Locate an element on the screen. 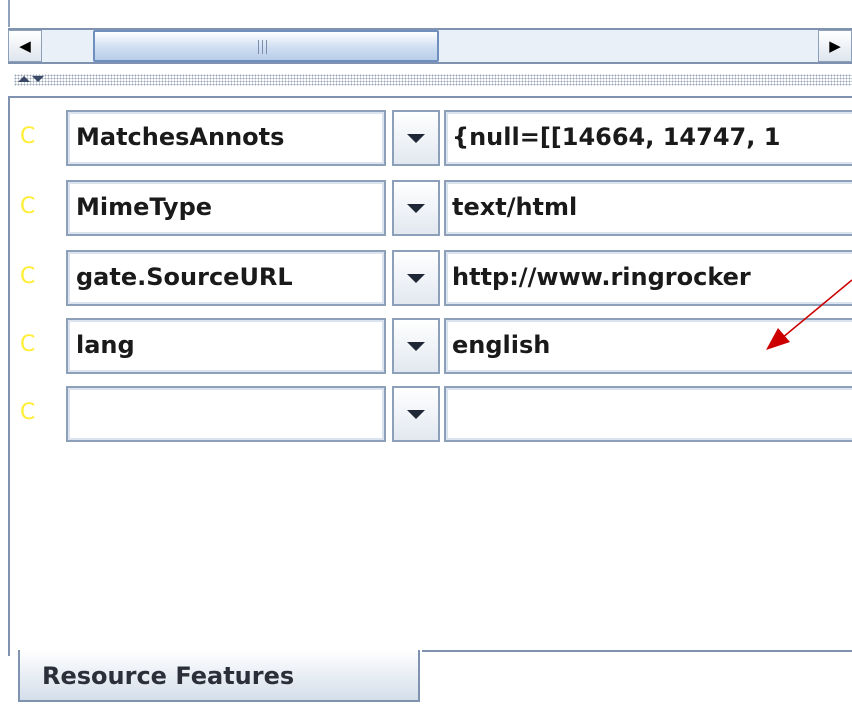 The image size is (852, 706). split-pane-divider is located at coordinates (433, 80).